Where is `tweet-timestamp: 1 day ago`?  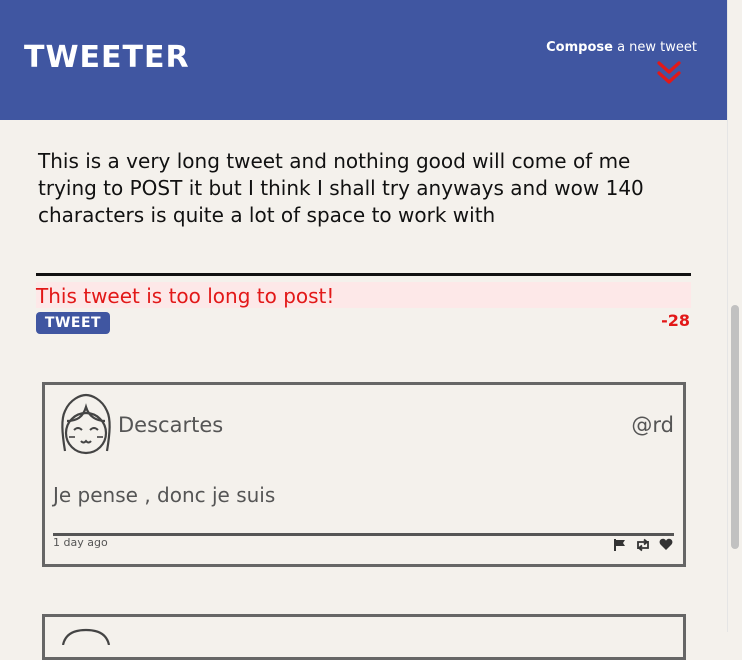 tweet-timestamp: 1 day ago is located at coordinates (80, 542).